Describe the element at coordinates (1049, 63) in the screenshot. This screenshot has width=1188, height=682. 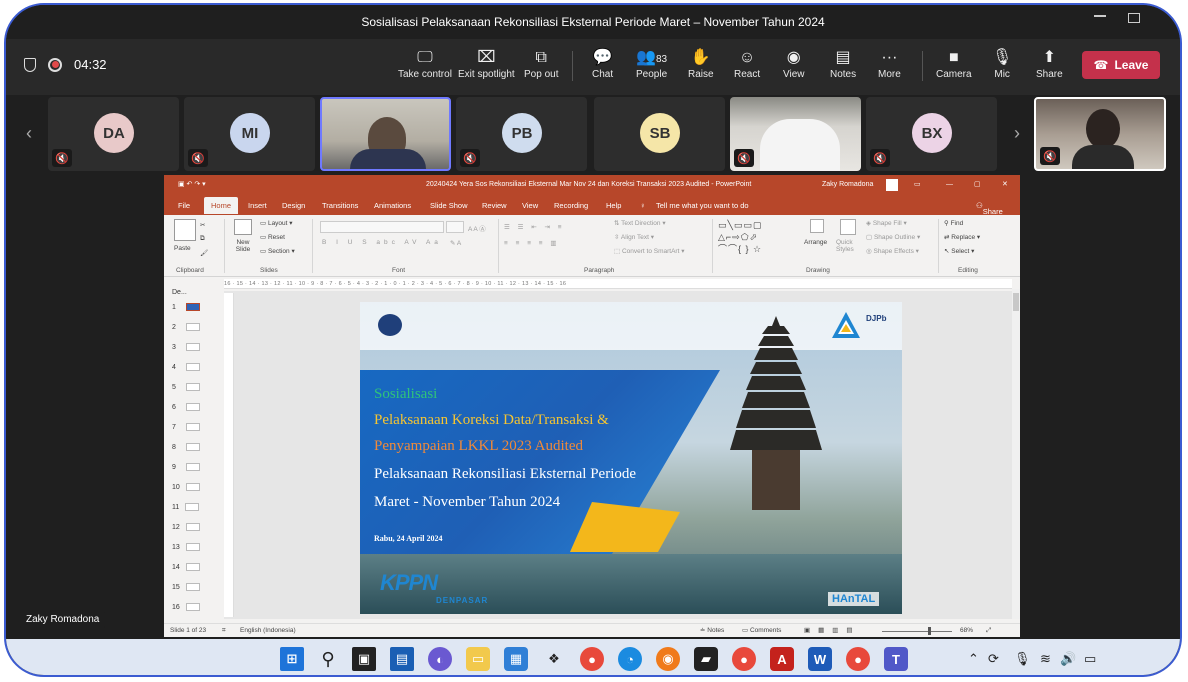
I see `share-button: ⬆ Share` at that location.